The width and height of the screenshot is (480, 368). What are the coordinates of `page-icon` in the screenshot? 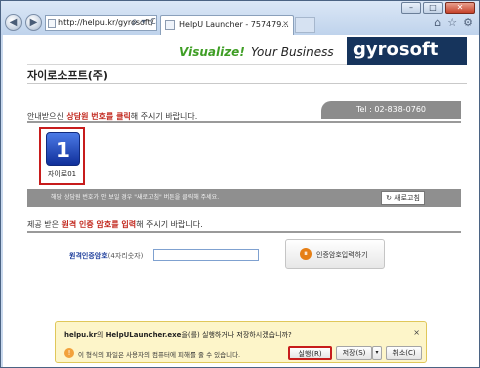 It's located at (52, 23).